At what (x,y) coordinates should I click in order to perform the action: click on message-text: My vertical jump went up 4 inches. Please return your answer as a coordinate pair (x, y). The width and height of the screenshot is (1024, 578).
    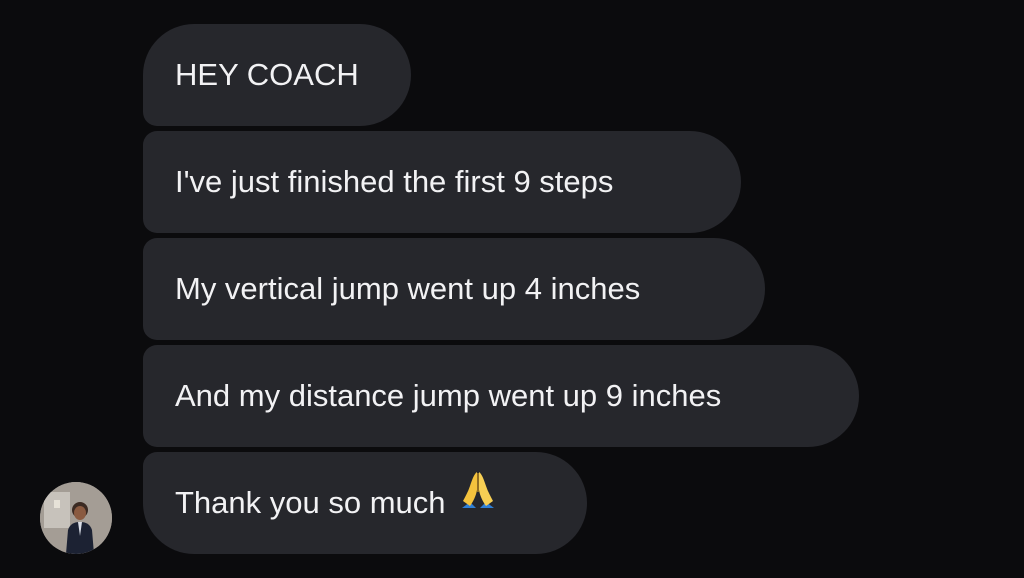
    Looking at the image, I should click on (408, 288).